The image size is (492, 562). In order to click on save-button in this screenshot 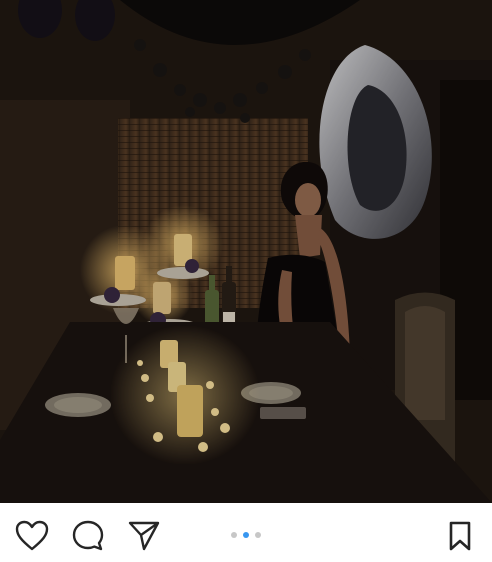, I will do `click(460, 536)`.